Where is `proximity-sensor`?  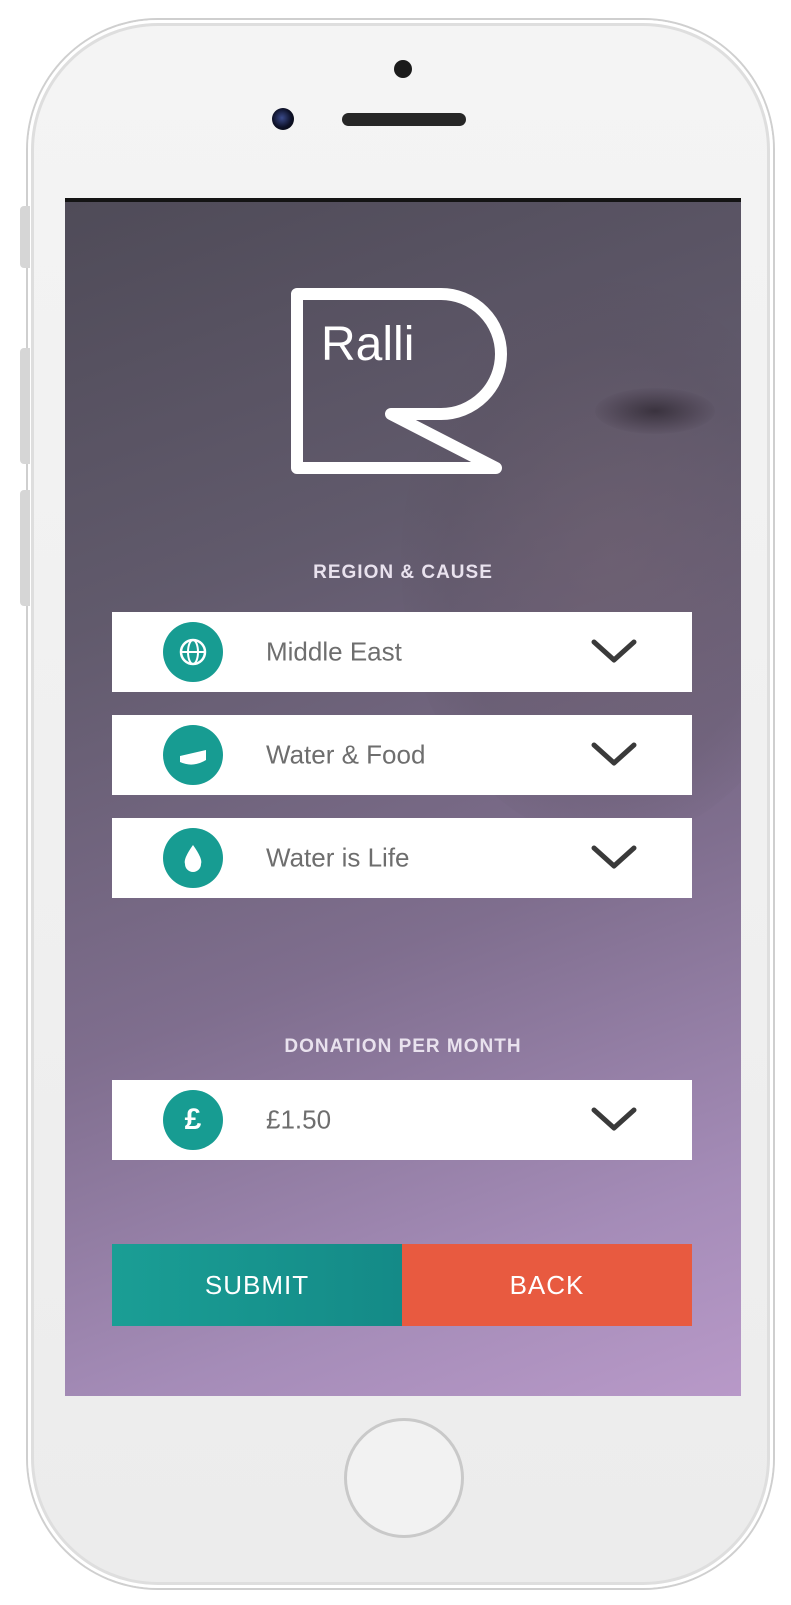
proximity-sensor is located at coordinates (403, 69).